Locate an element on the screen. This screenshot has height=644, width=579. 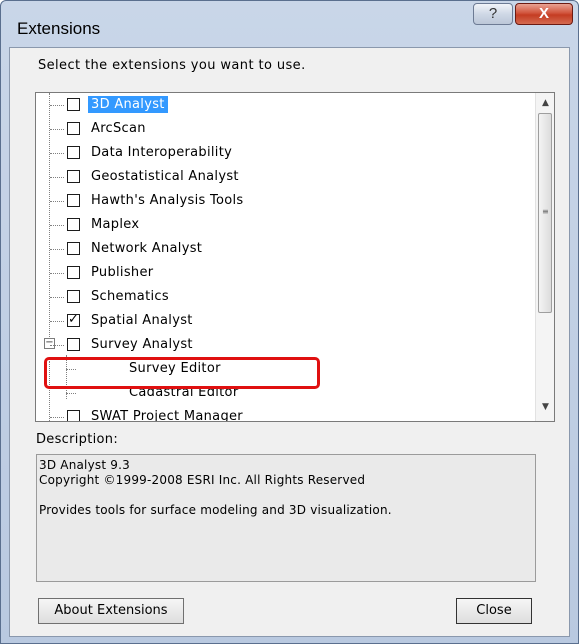
scroll-up-arrow-icon: ▲ is located at coordinates (545, 103).